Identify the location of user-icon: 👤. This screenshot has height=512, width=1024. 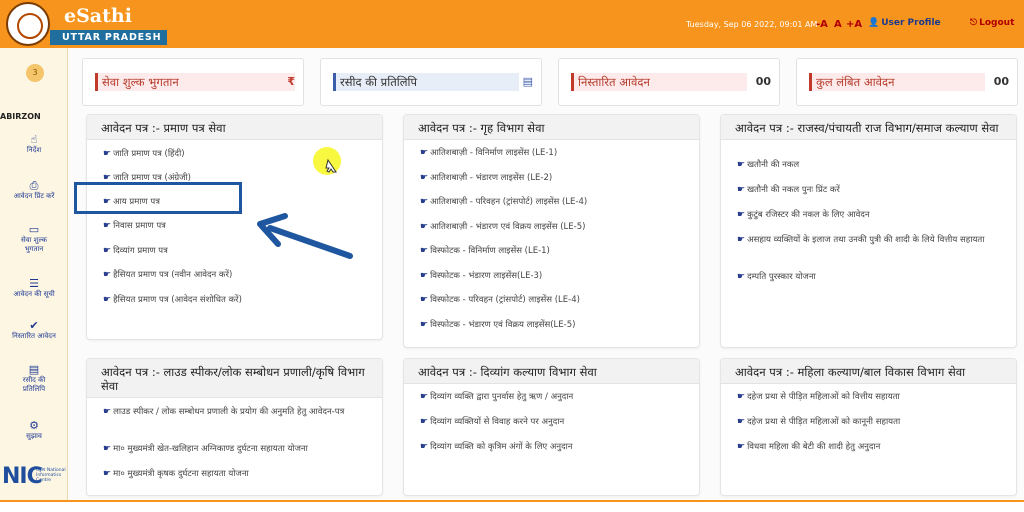
(874, 23).